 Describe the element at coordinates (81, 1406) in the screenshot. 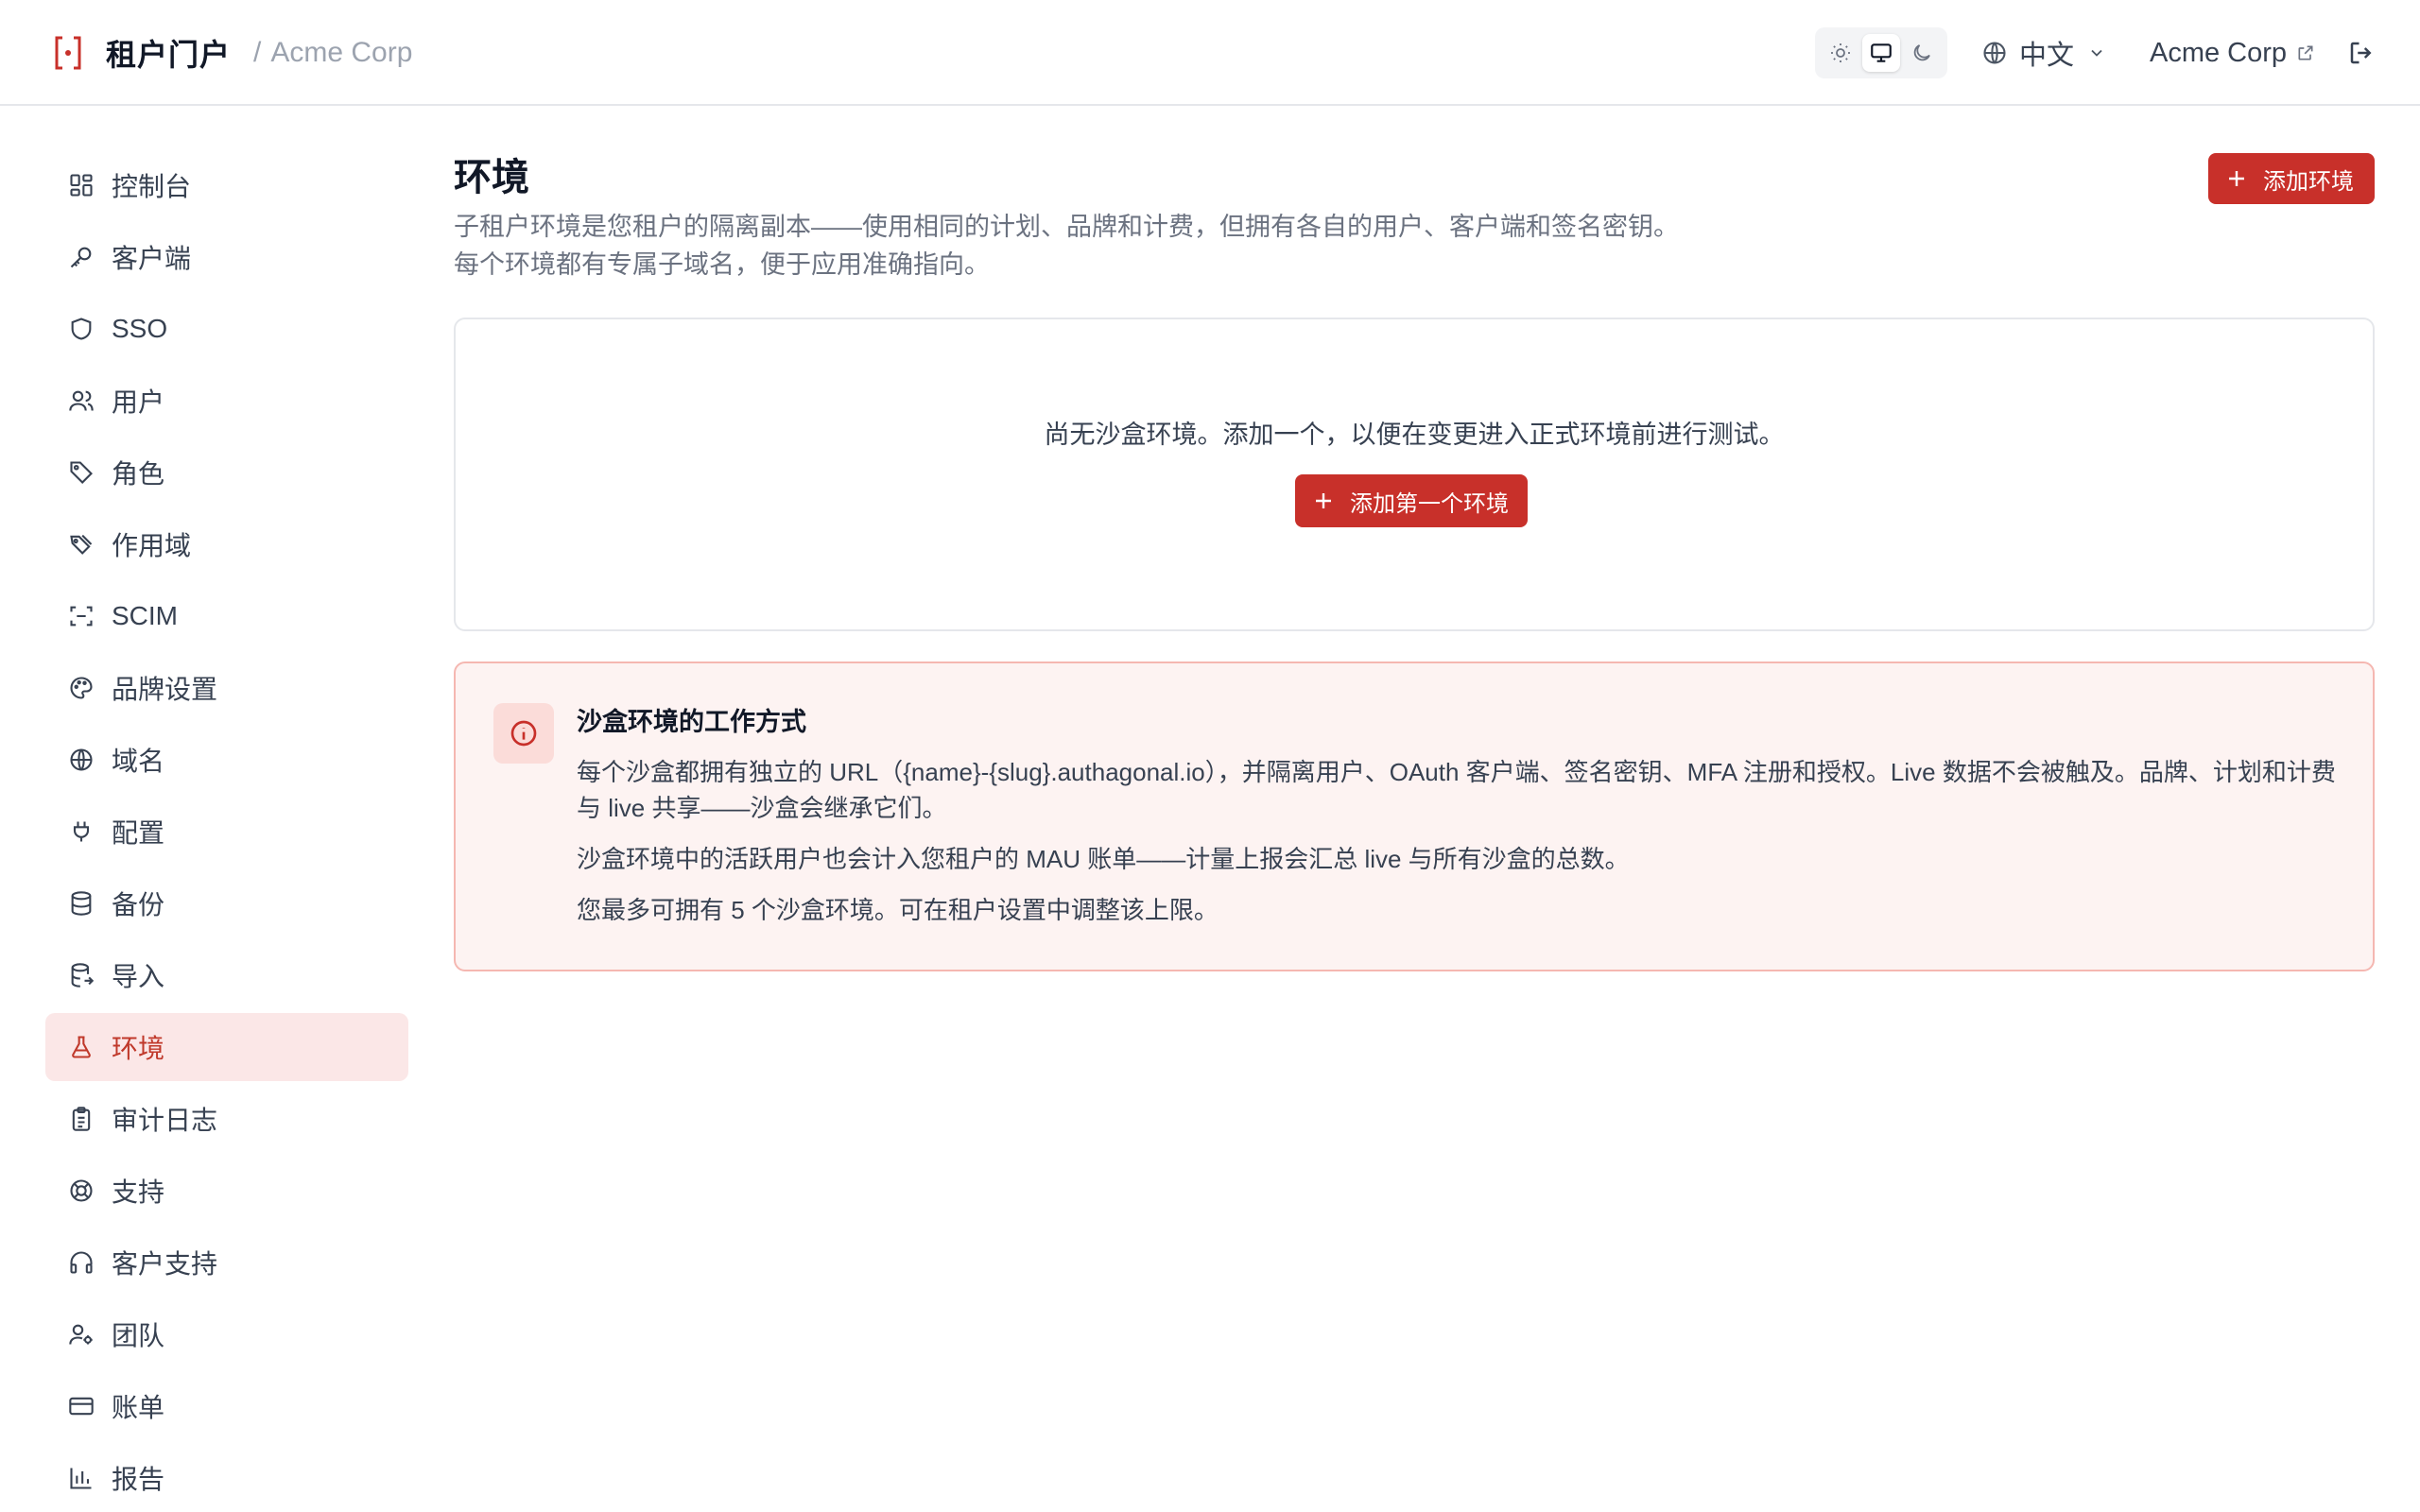

I see `credit-card-icon` at that location.